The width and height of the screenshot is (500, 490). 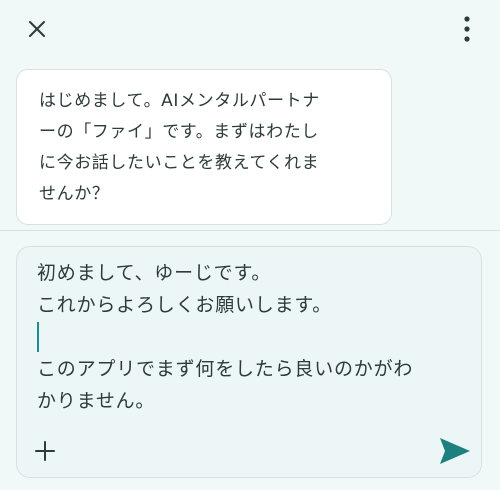 I want to click on message-line: せんか？, so click(x=74, y=194).